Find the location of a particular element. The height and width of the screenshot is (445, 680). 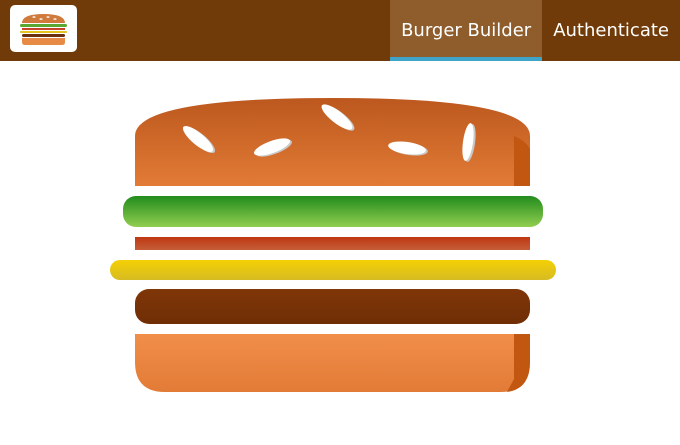

toolbar: Burger Builder Authenticate is located at coordinates (340, 30).